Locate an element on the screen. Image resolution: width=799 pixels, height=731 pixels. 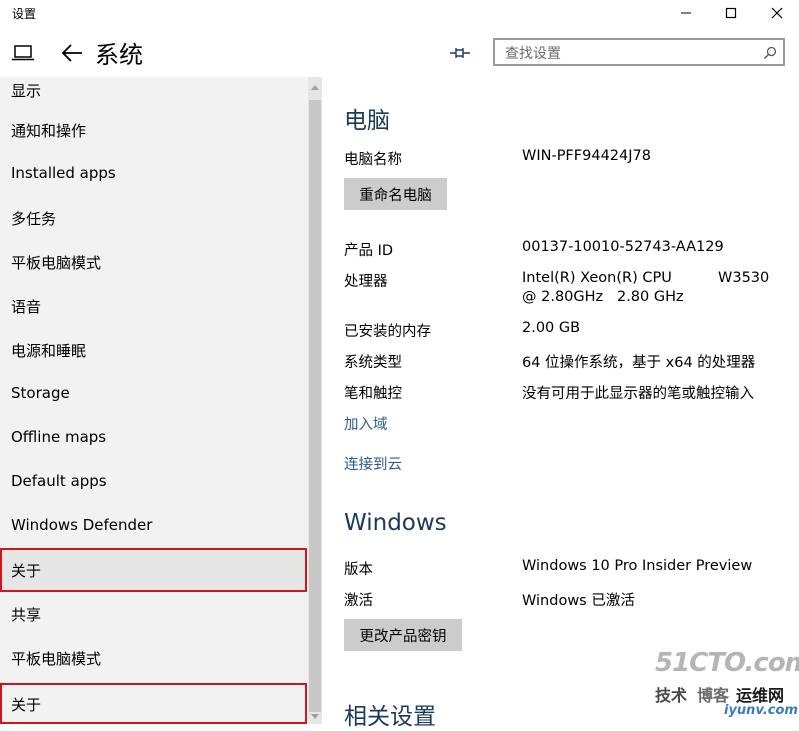
back-button is located at coordinates (72, 53).